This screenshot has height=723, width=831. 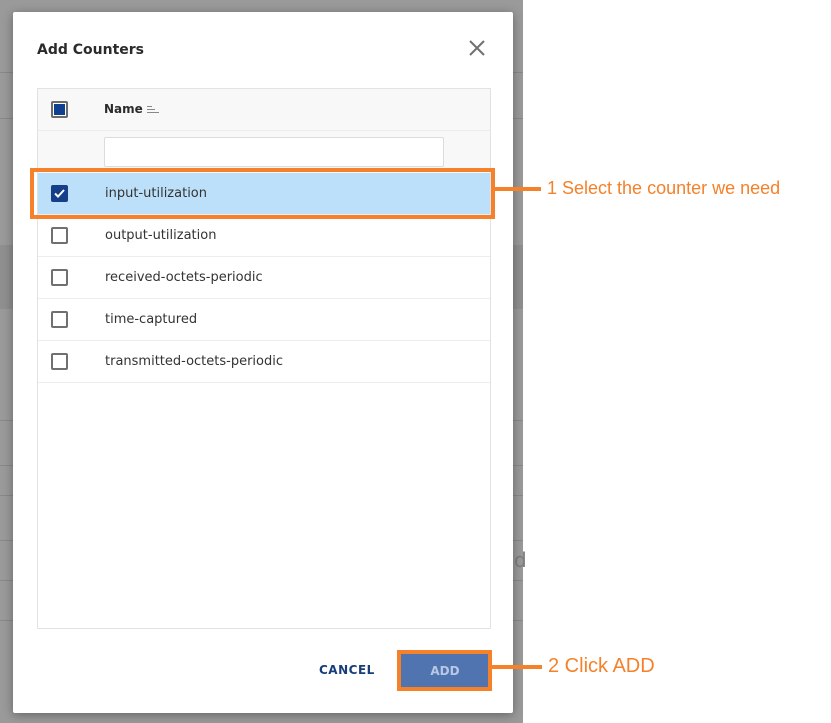 What do you see at coordinates (91, 50) in the screenshot?
I see `dialog-title: Add Counters` at bounding box center [91, 50].